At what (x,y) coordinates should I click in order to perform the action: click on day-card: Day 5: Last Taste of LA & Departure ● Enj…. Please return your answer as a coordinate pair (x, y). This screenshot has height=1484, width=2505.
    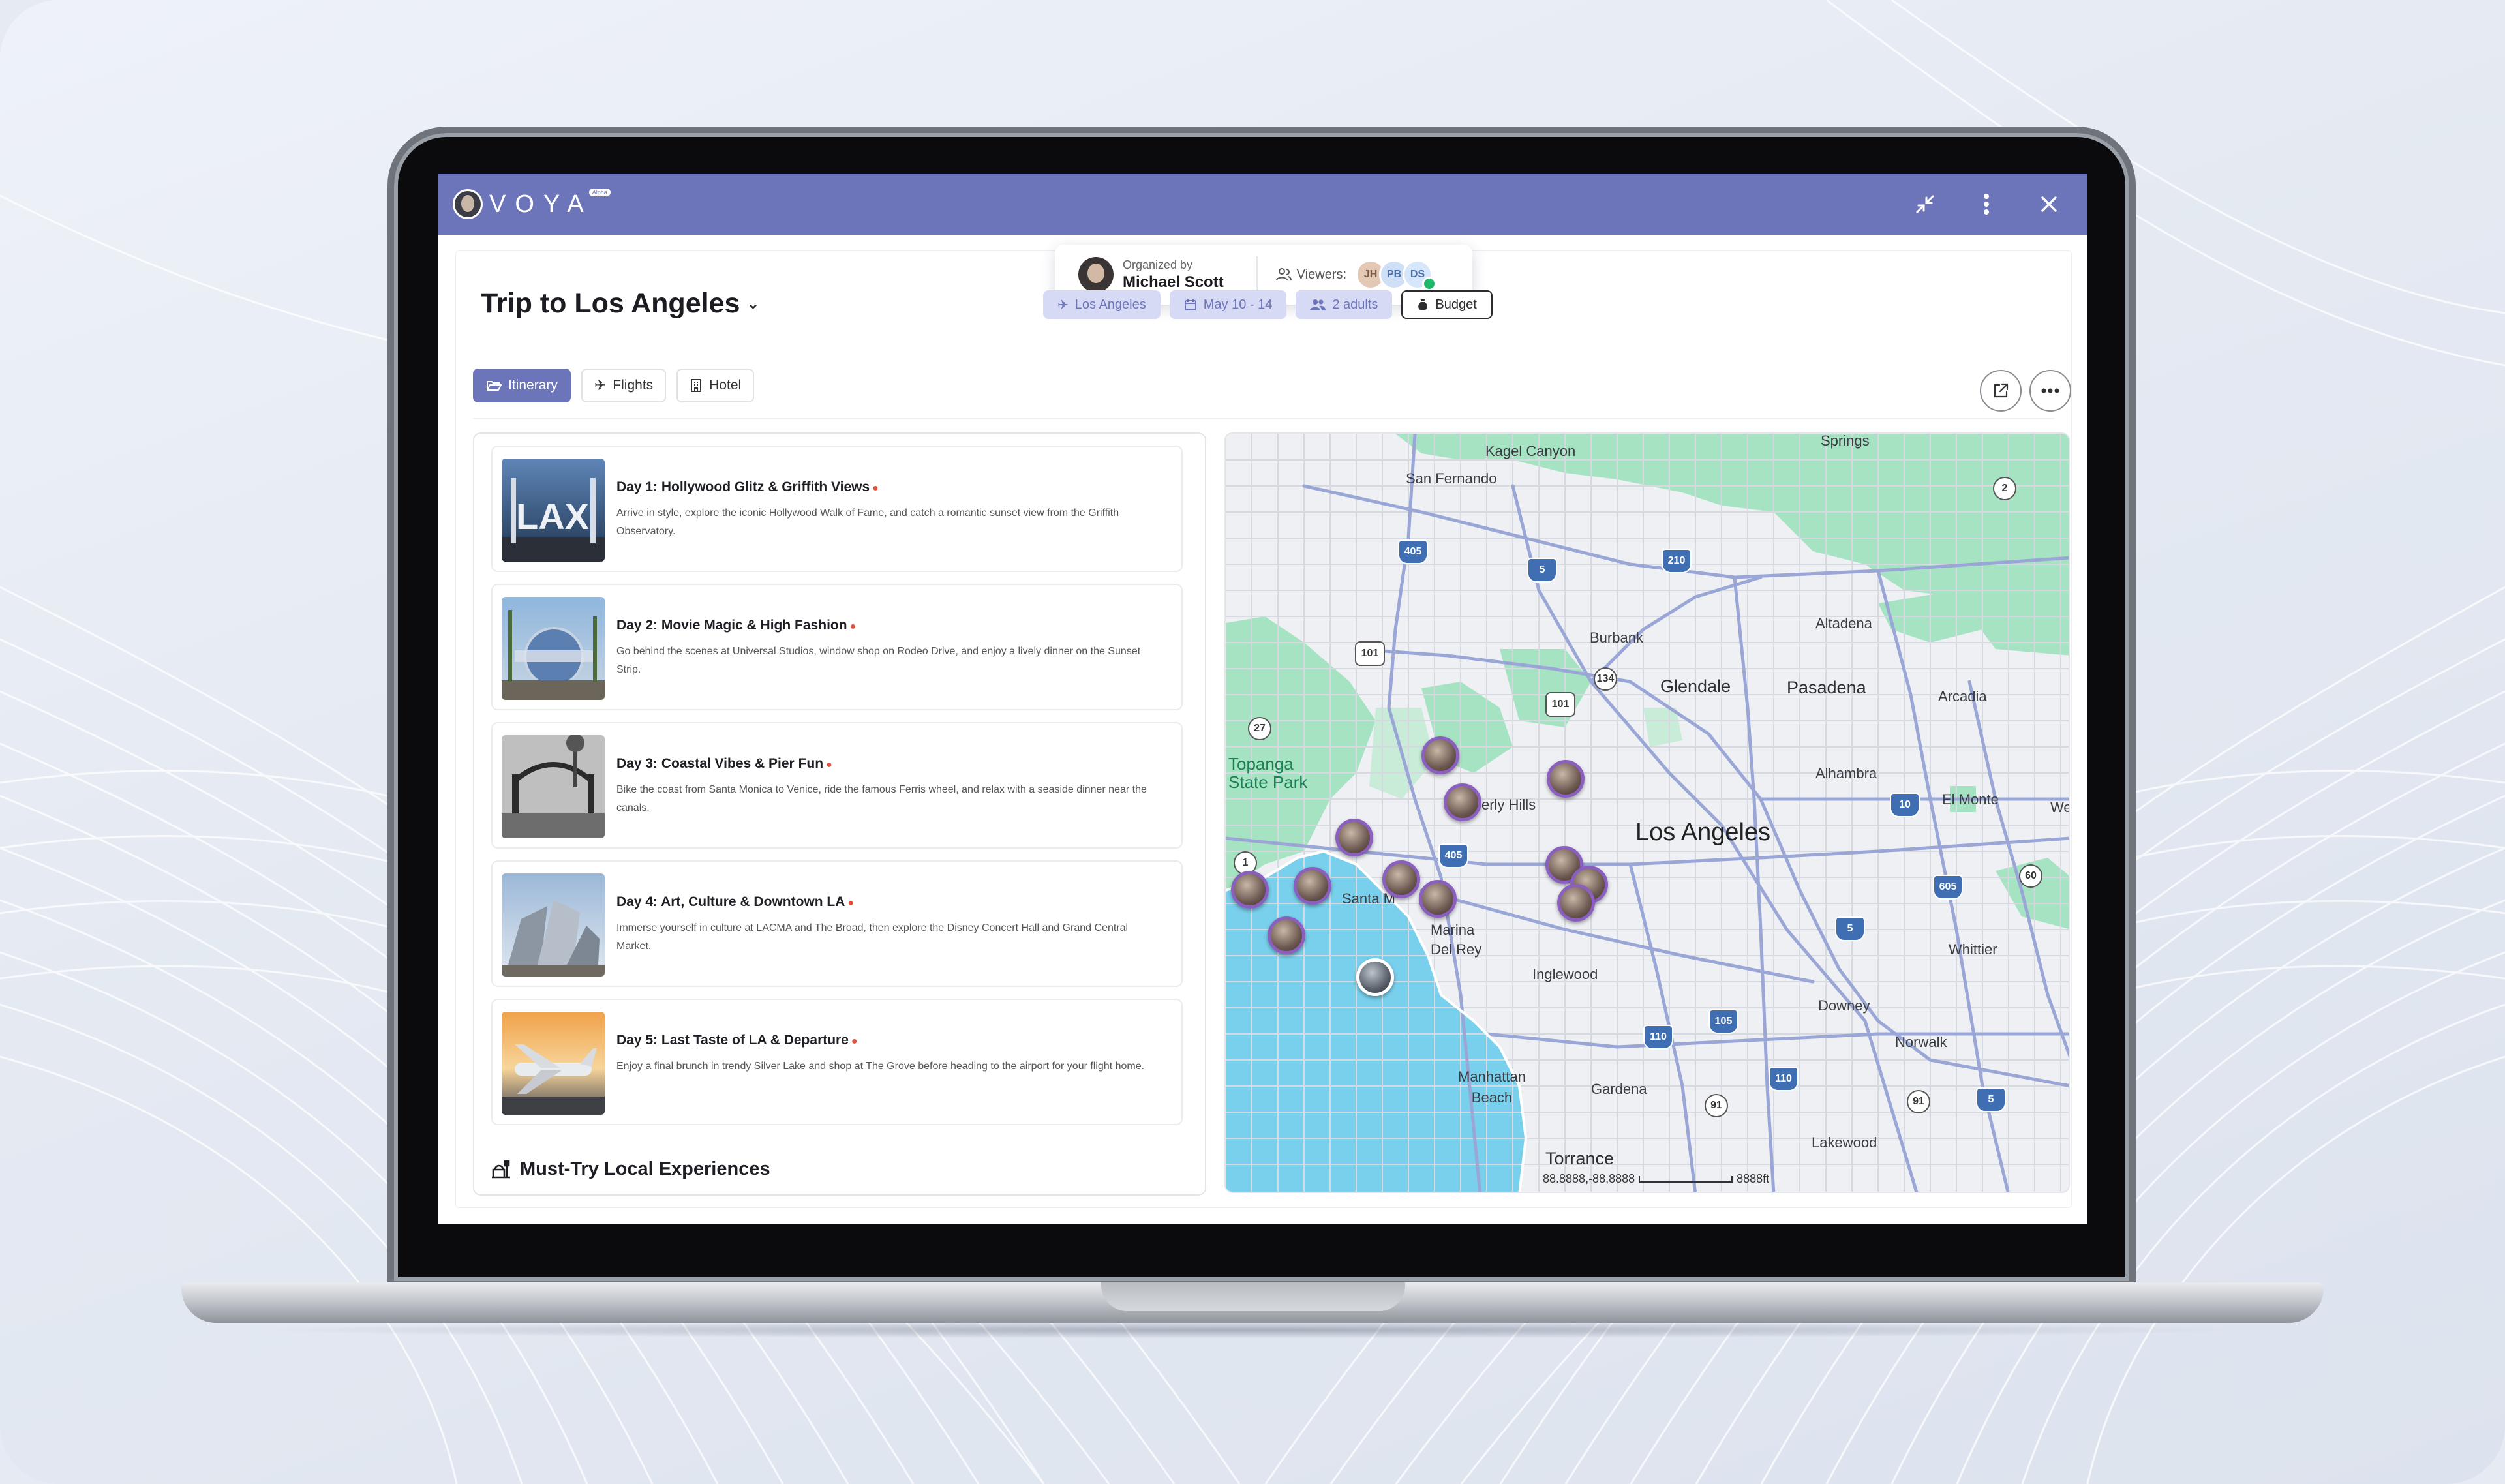
    Looking at the image, I should click on (837, 1062).